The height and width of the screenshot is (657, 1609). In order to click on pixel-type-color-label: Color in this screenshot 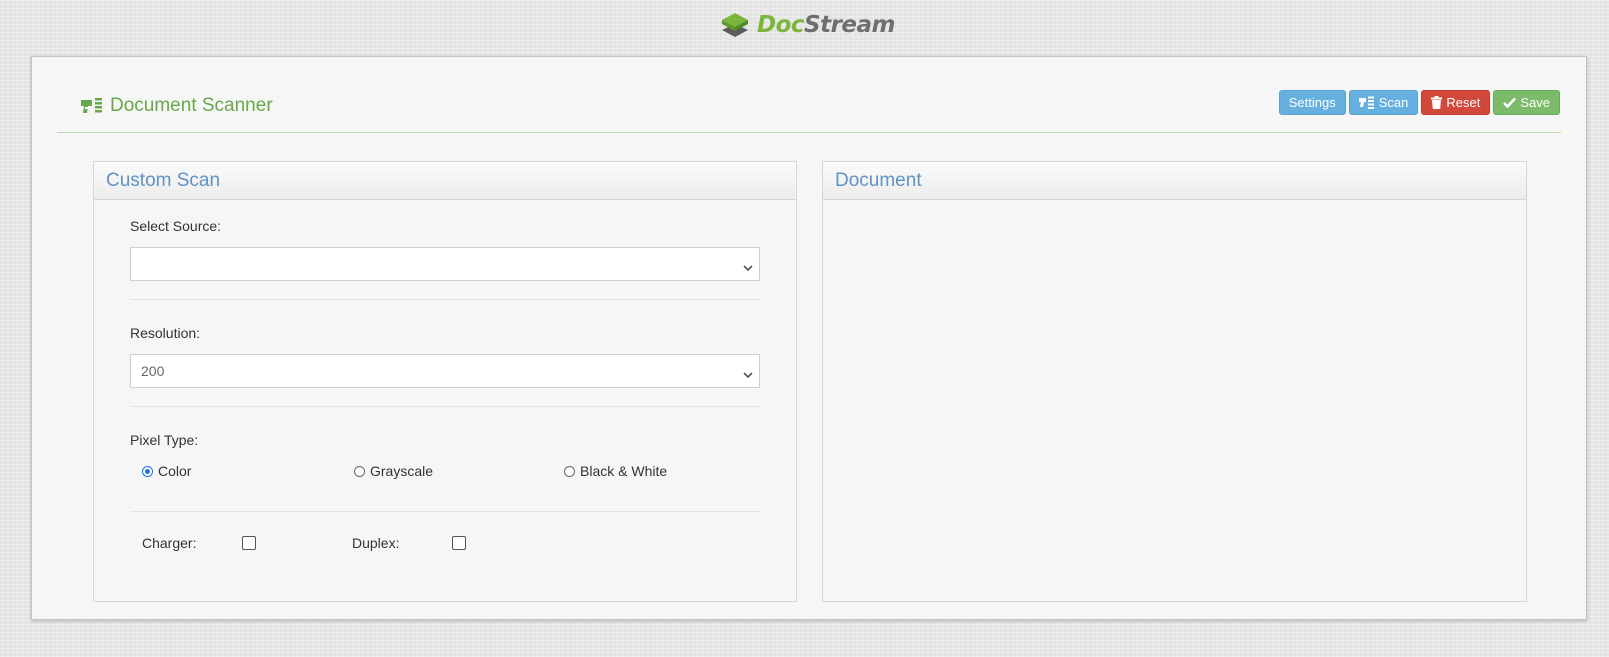, I will do `click(175, 471)`.